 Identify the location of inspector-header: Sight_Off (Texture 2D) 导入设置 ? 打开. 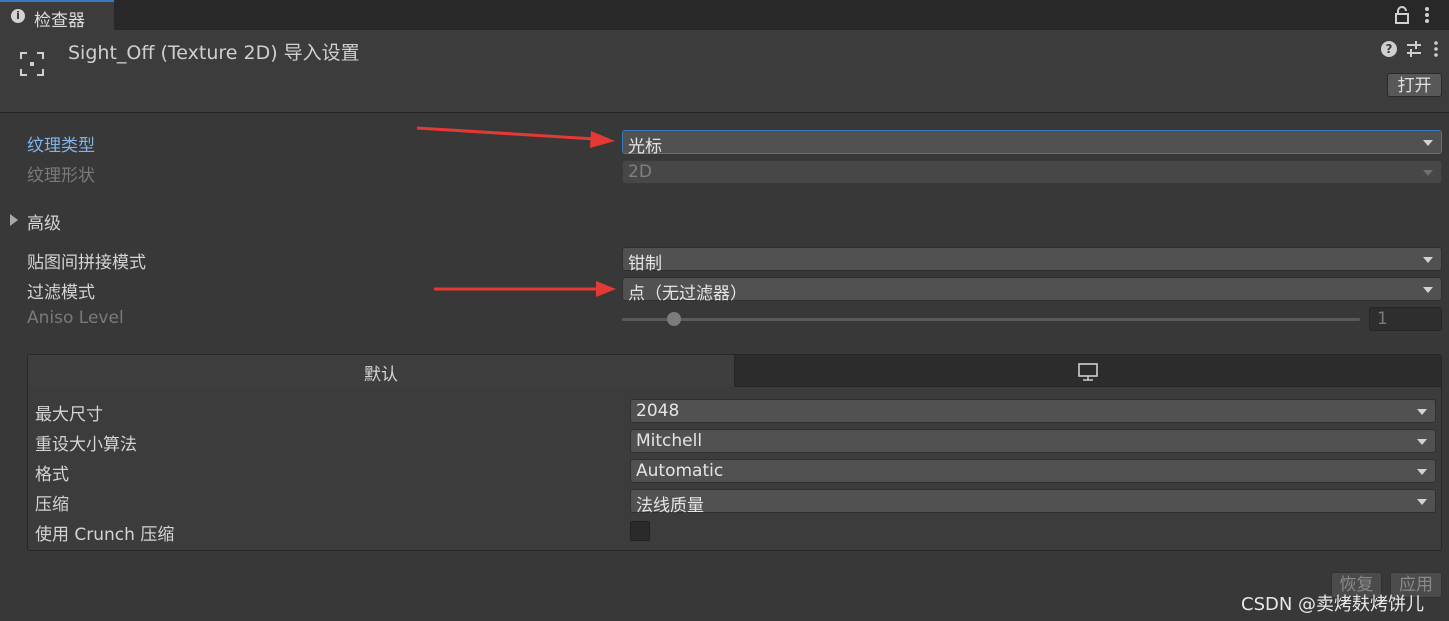
(724, 71).